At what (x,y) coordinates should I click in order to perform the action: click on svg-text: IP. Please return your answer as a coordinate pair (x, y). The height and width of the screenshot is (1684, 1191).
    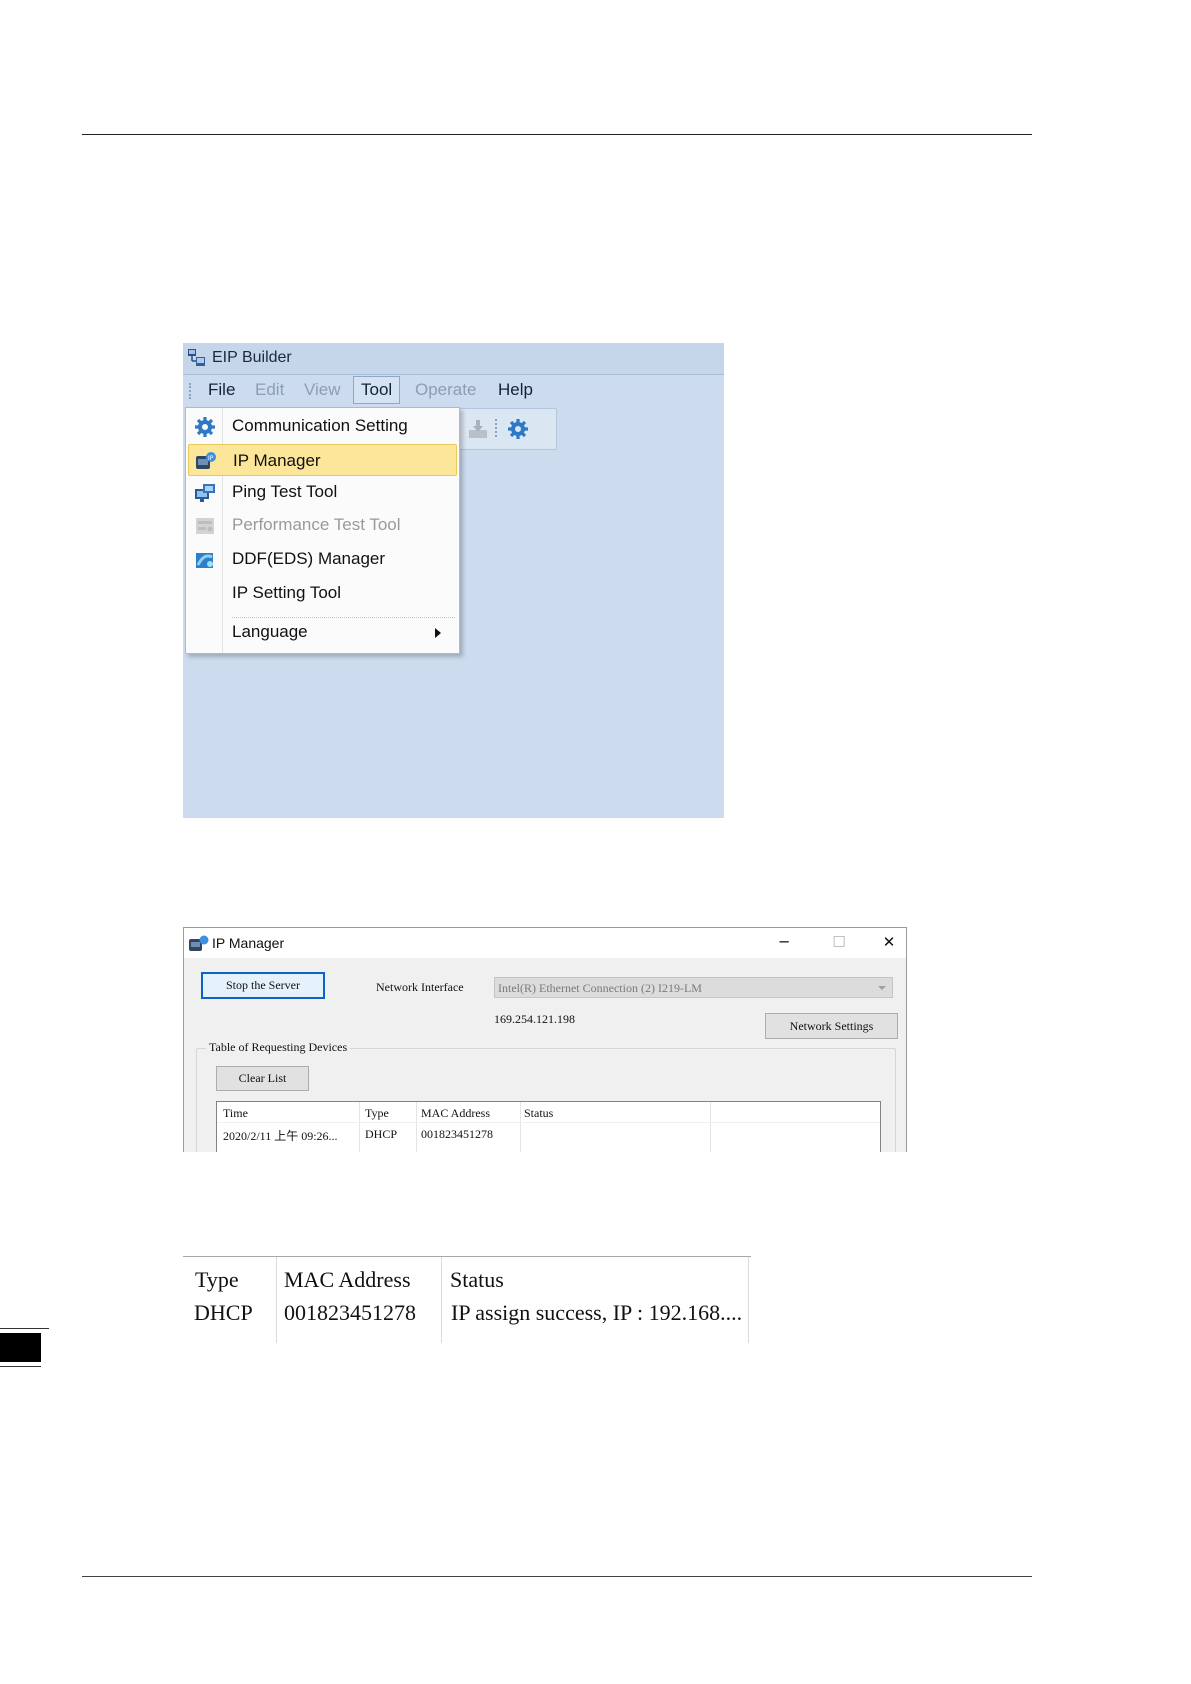
    Looking at the image, I should click on (211, 458).